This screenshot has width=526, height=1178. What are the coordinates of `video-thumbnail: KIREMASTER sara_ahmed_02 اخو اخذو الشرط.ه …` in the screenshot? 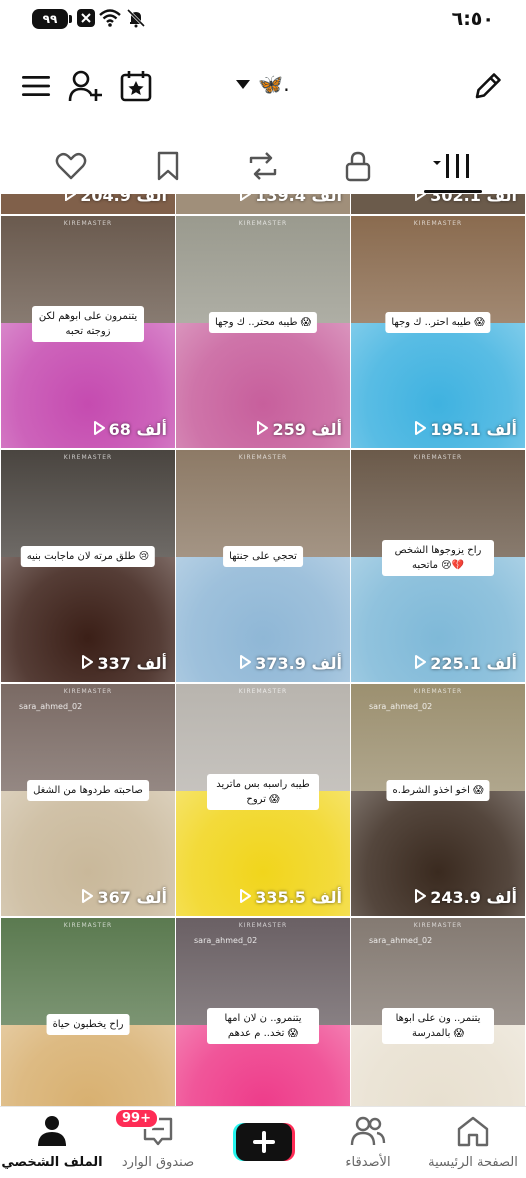 It's located at (438, 800).